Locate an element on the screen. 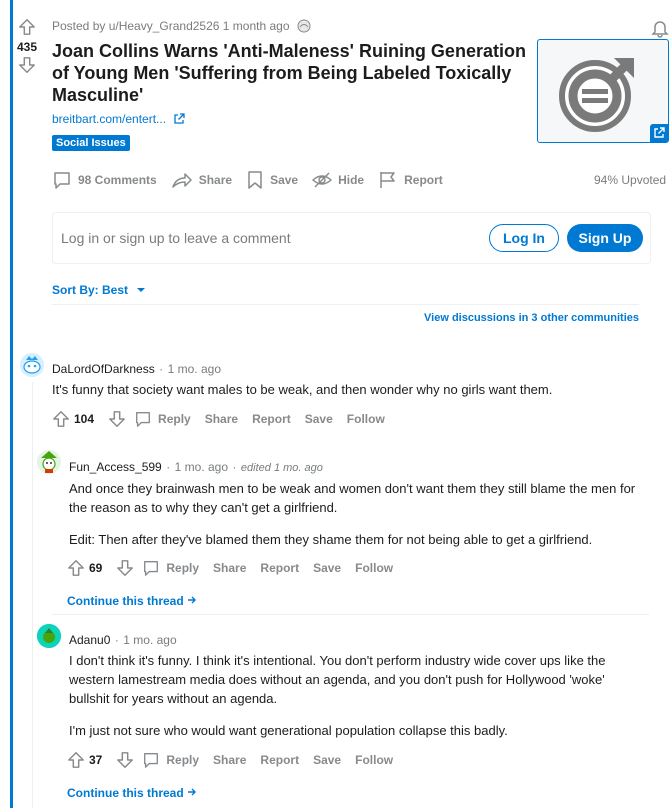  comment-score: 104 is located at coordinates (84, 419).